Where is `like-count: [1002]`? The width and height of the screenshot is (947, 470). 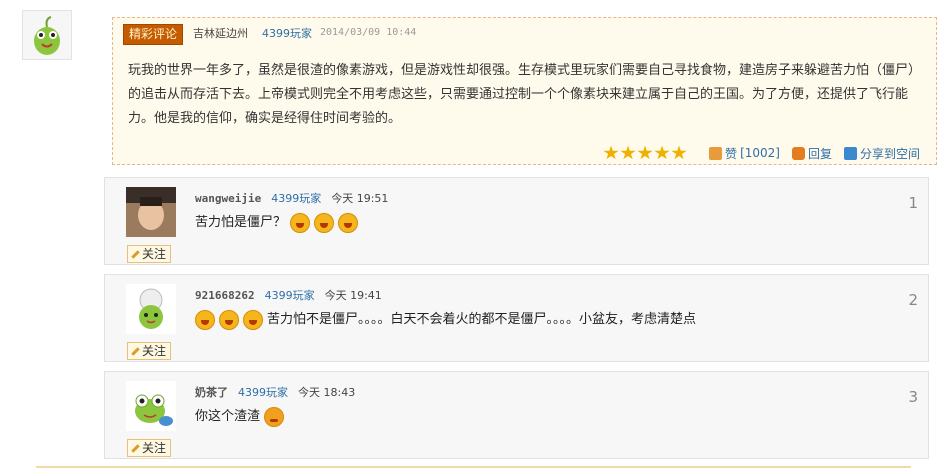
like-count: [1002] is located at coordinates (760, 153).